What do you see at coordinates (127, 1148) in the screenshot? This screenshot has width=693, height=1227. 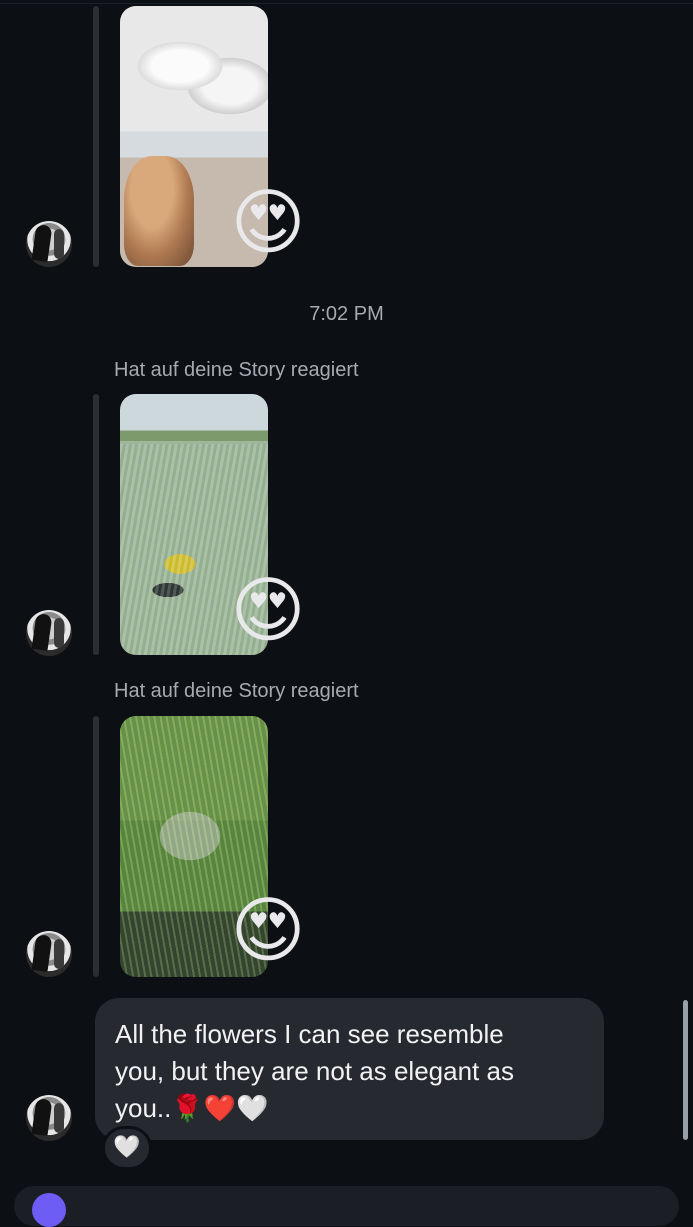 I see `white-heart-reaction-button: 🤍` at bounding box center [127, 1148].